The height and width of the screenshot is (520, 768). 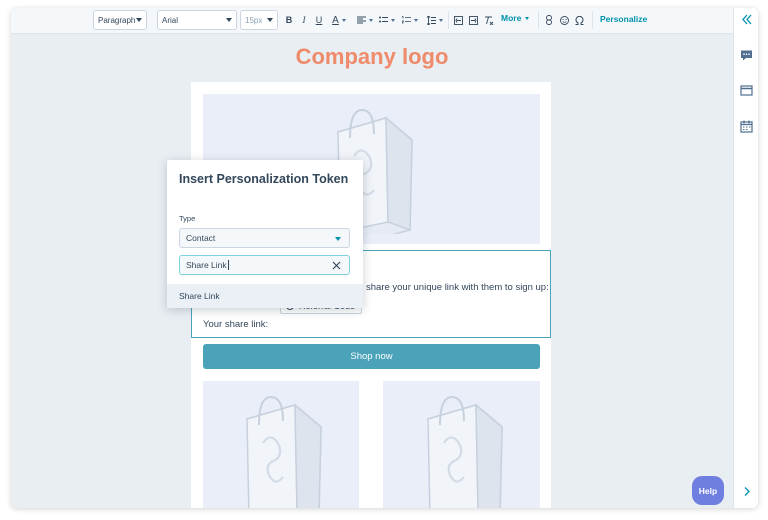 What do you see at coordinates (254, 20) in the screenshot?
I see `font-size-value: 15px` at bounding box center [254, 20].